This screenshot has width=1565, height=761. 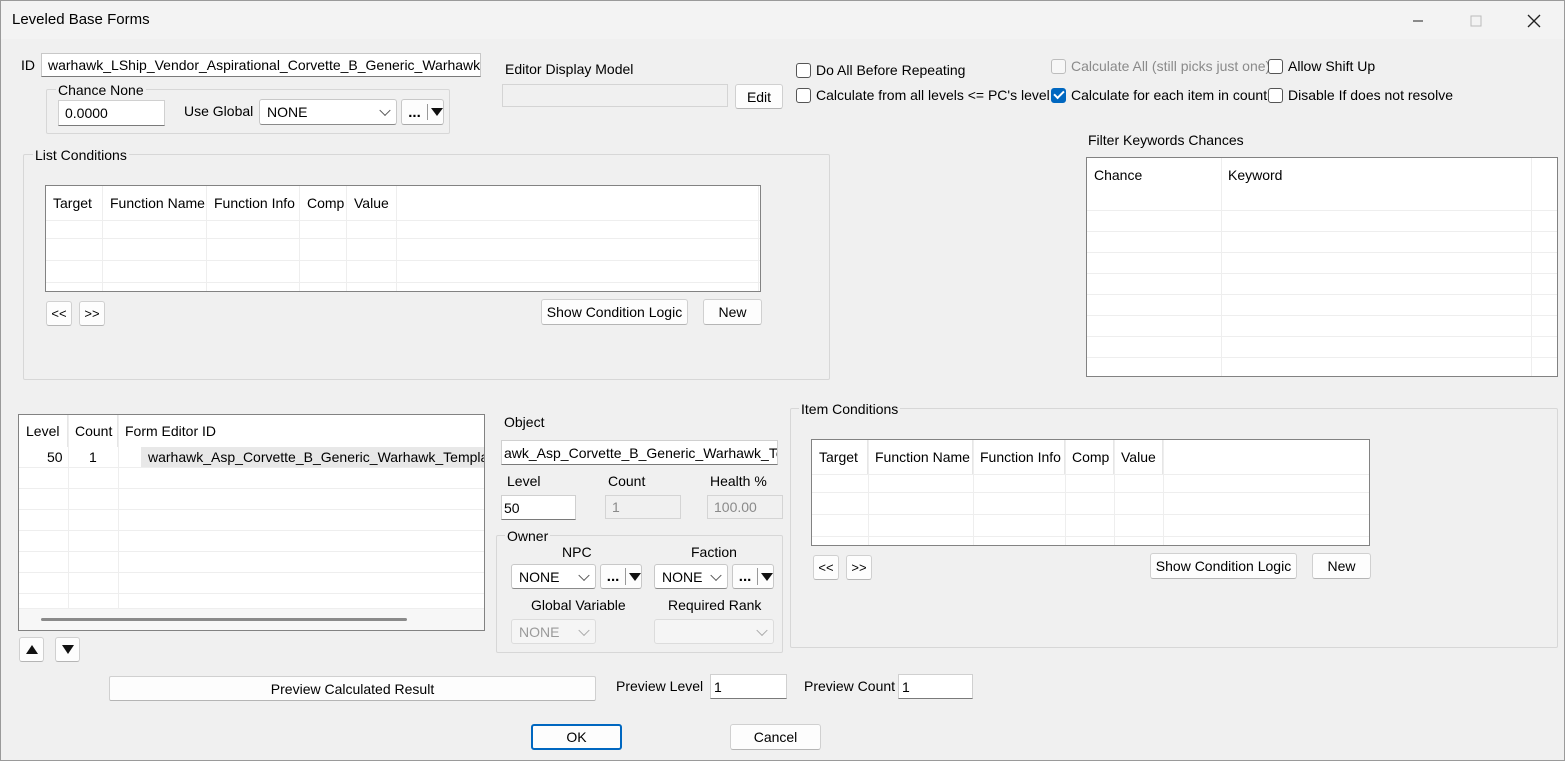 I want to click on object-count-label: Count, so click(x=627, y=481).